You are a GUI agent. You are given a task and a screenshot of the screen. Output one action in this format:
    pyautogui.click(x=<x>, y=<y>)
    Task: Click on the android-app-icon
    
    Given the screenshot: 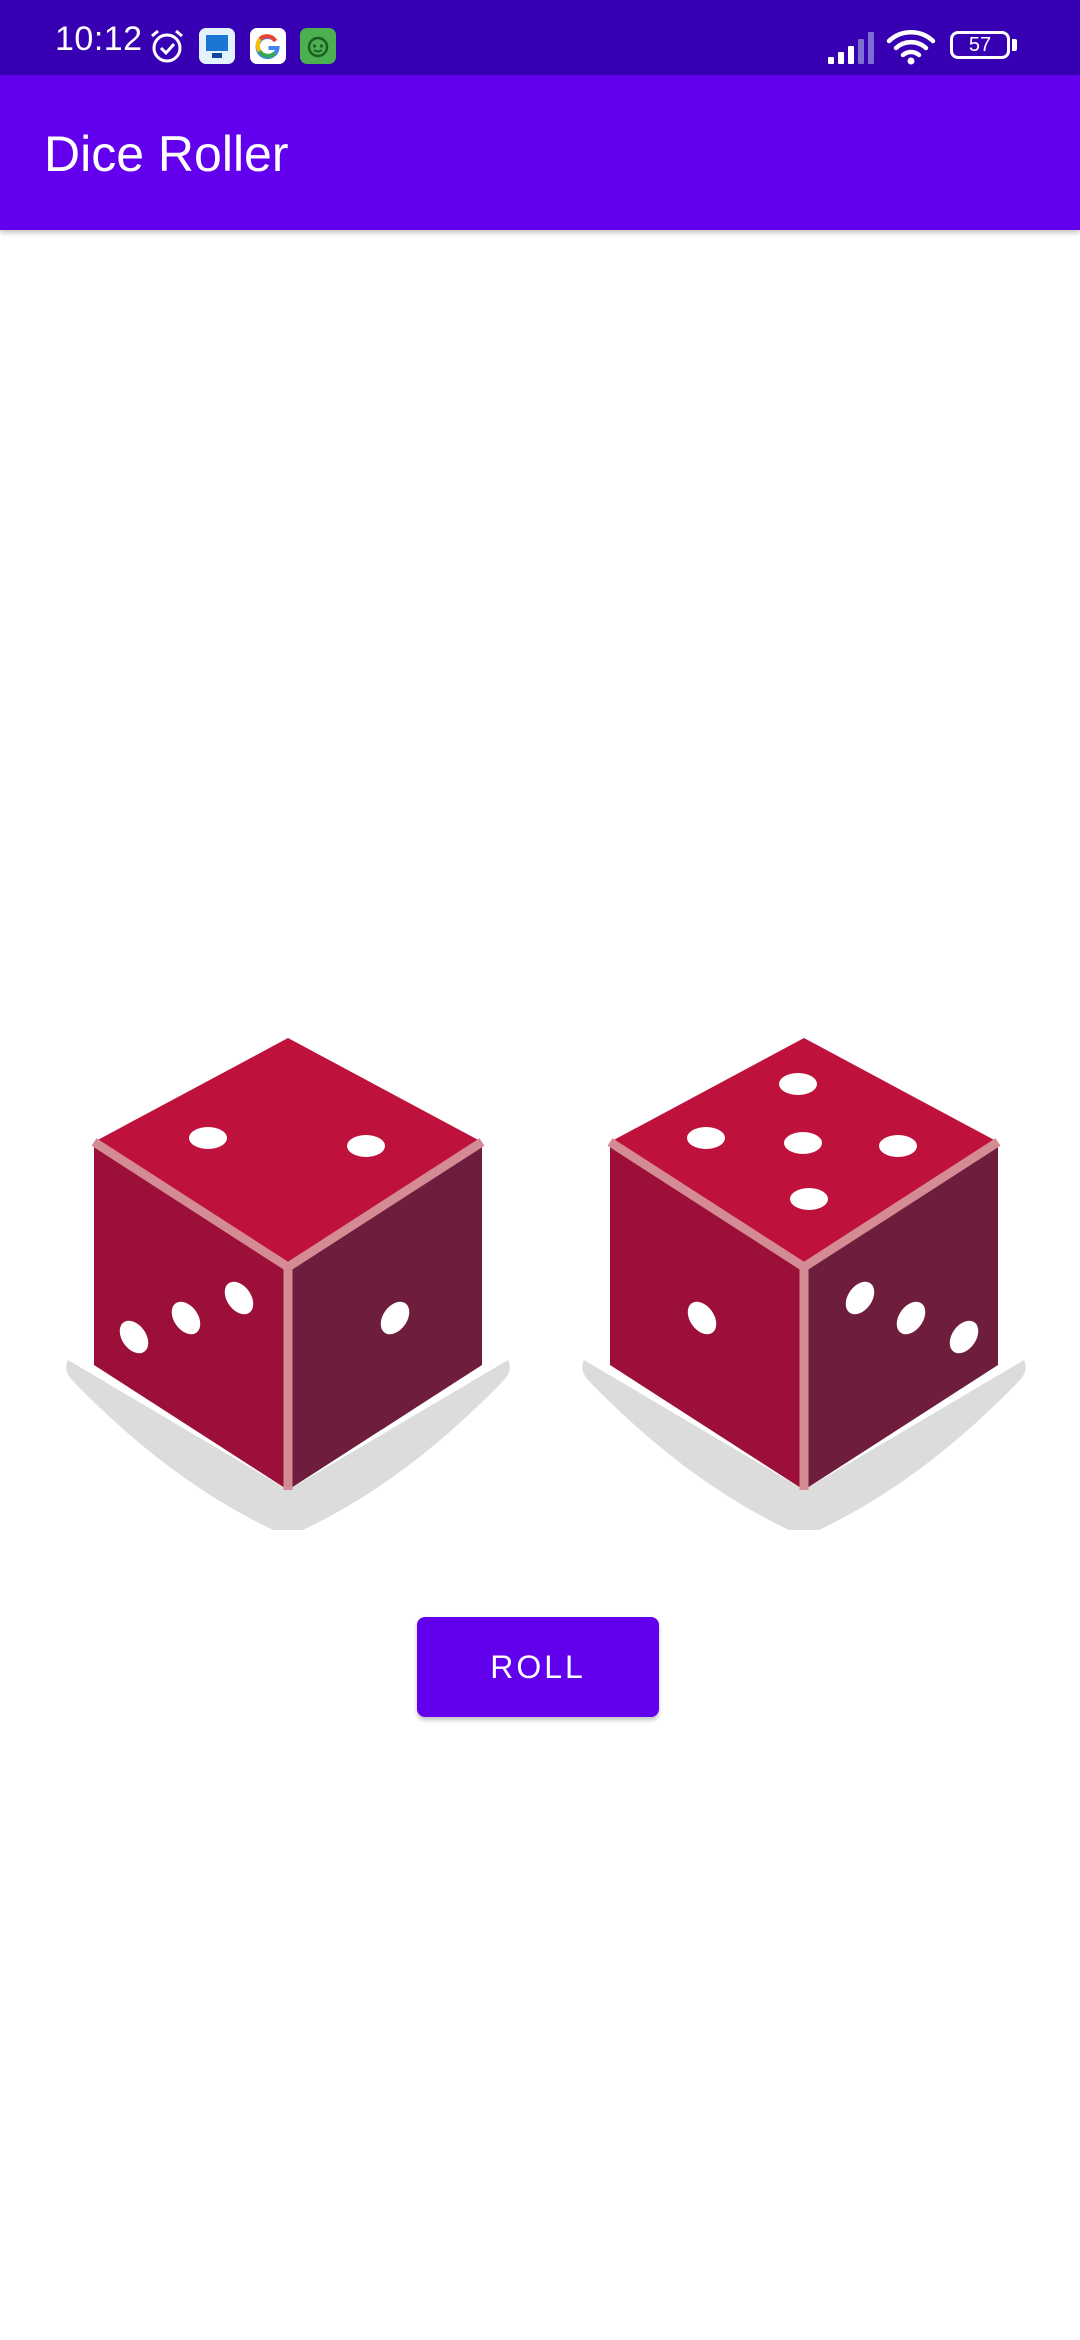 What is the action you would take?
    pyautogui.click(x=318, y=48)
    